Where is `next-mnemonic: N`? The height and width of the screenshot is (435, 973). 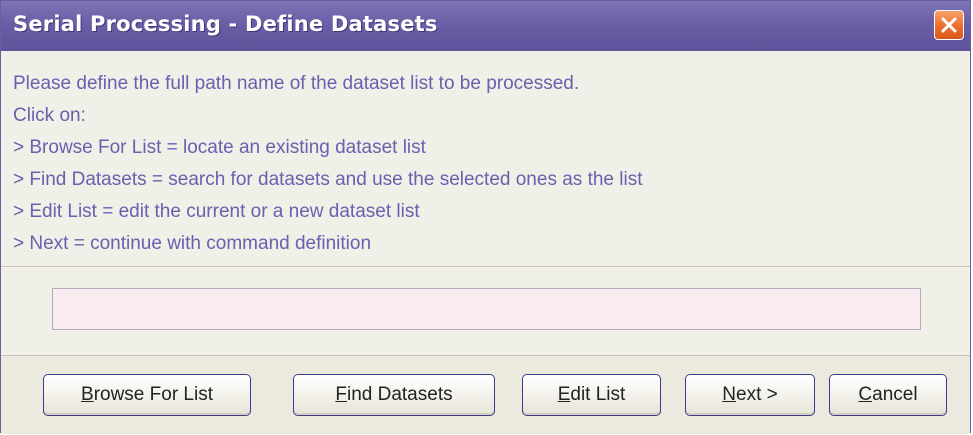 next-mnemonic: N is located at coordinates (729, 394).